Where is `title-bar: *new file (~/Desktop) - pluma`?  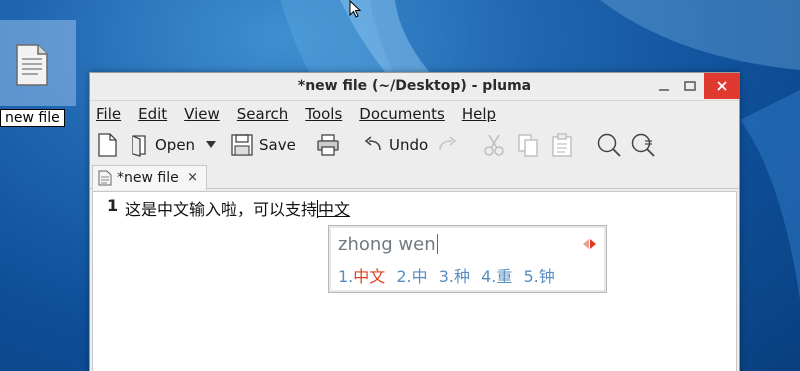
title-bar: *new file (~/Desktop) - pluma is located at coordinates (415, 87).